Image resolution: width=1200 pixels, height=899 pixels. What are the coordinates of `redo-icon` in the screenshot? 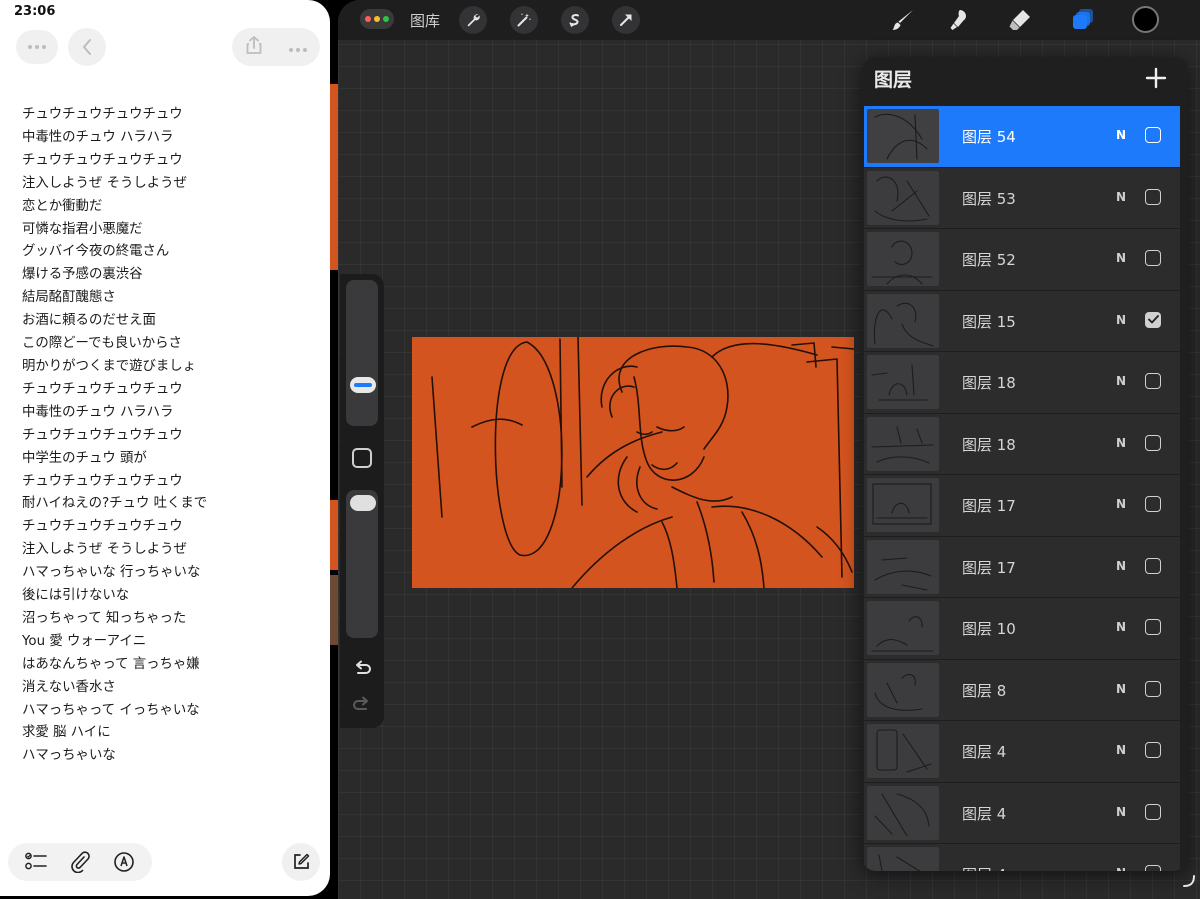 It's located at (362, 706).